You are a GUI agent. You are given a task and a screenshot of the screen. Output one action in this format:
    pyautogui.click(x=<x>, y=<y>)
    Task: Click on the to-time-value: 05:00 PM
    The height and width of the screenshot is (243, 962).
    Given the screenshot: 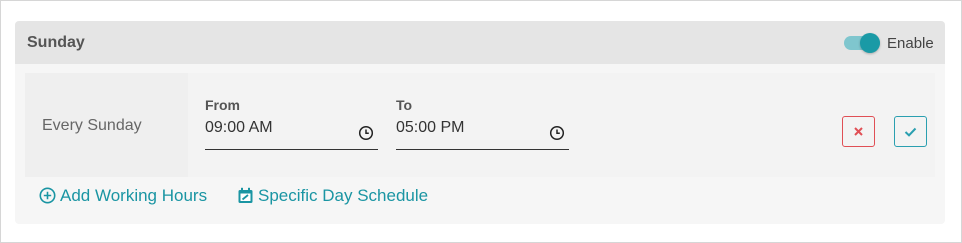 What is the action you would take?
    pyautogui.click(x=430, y=128)
    